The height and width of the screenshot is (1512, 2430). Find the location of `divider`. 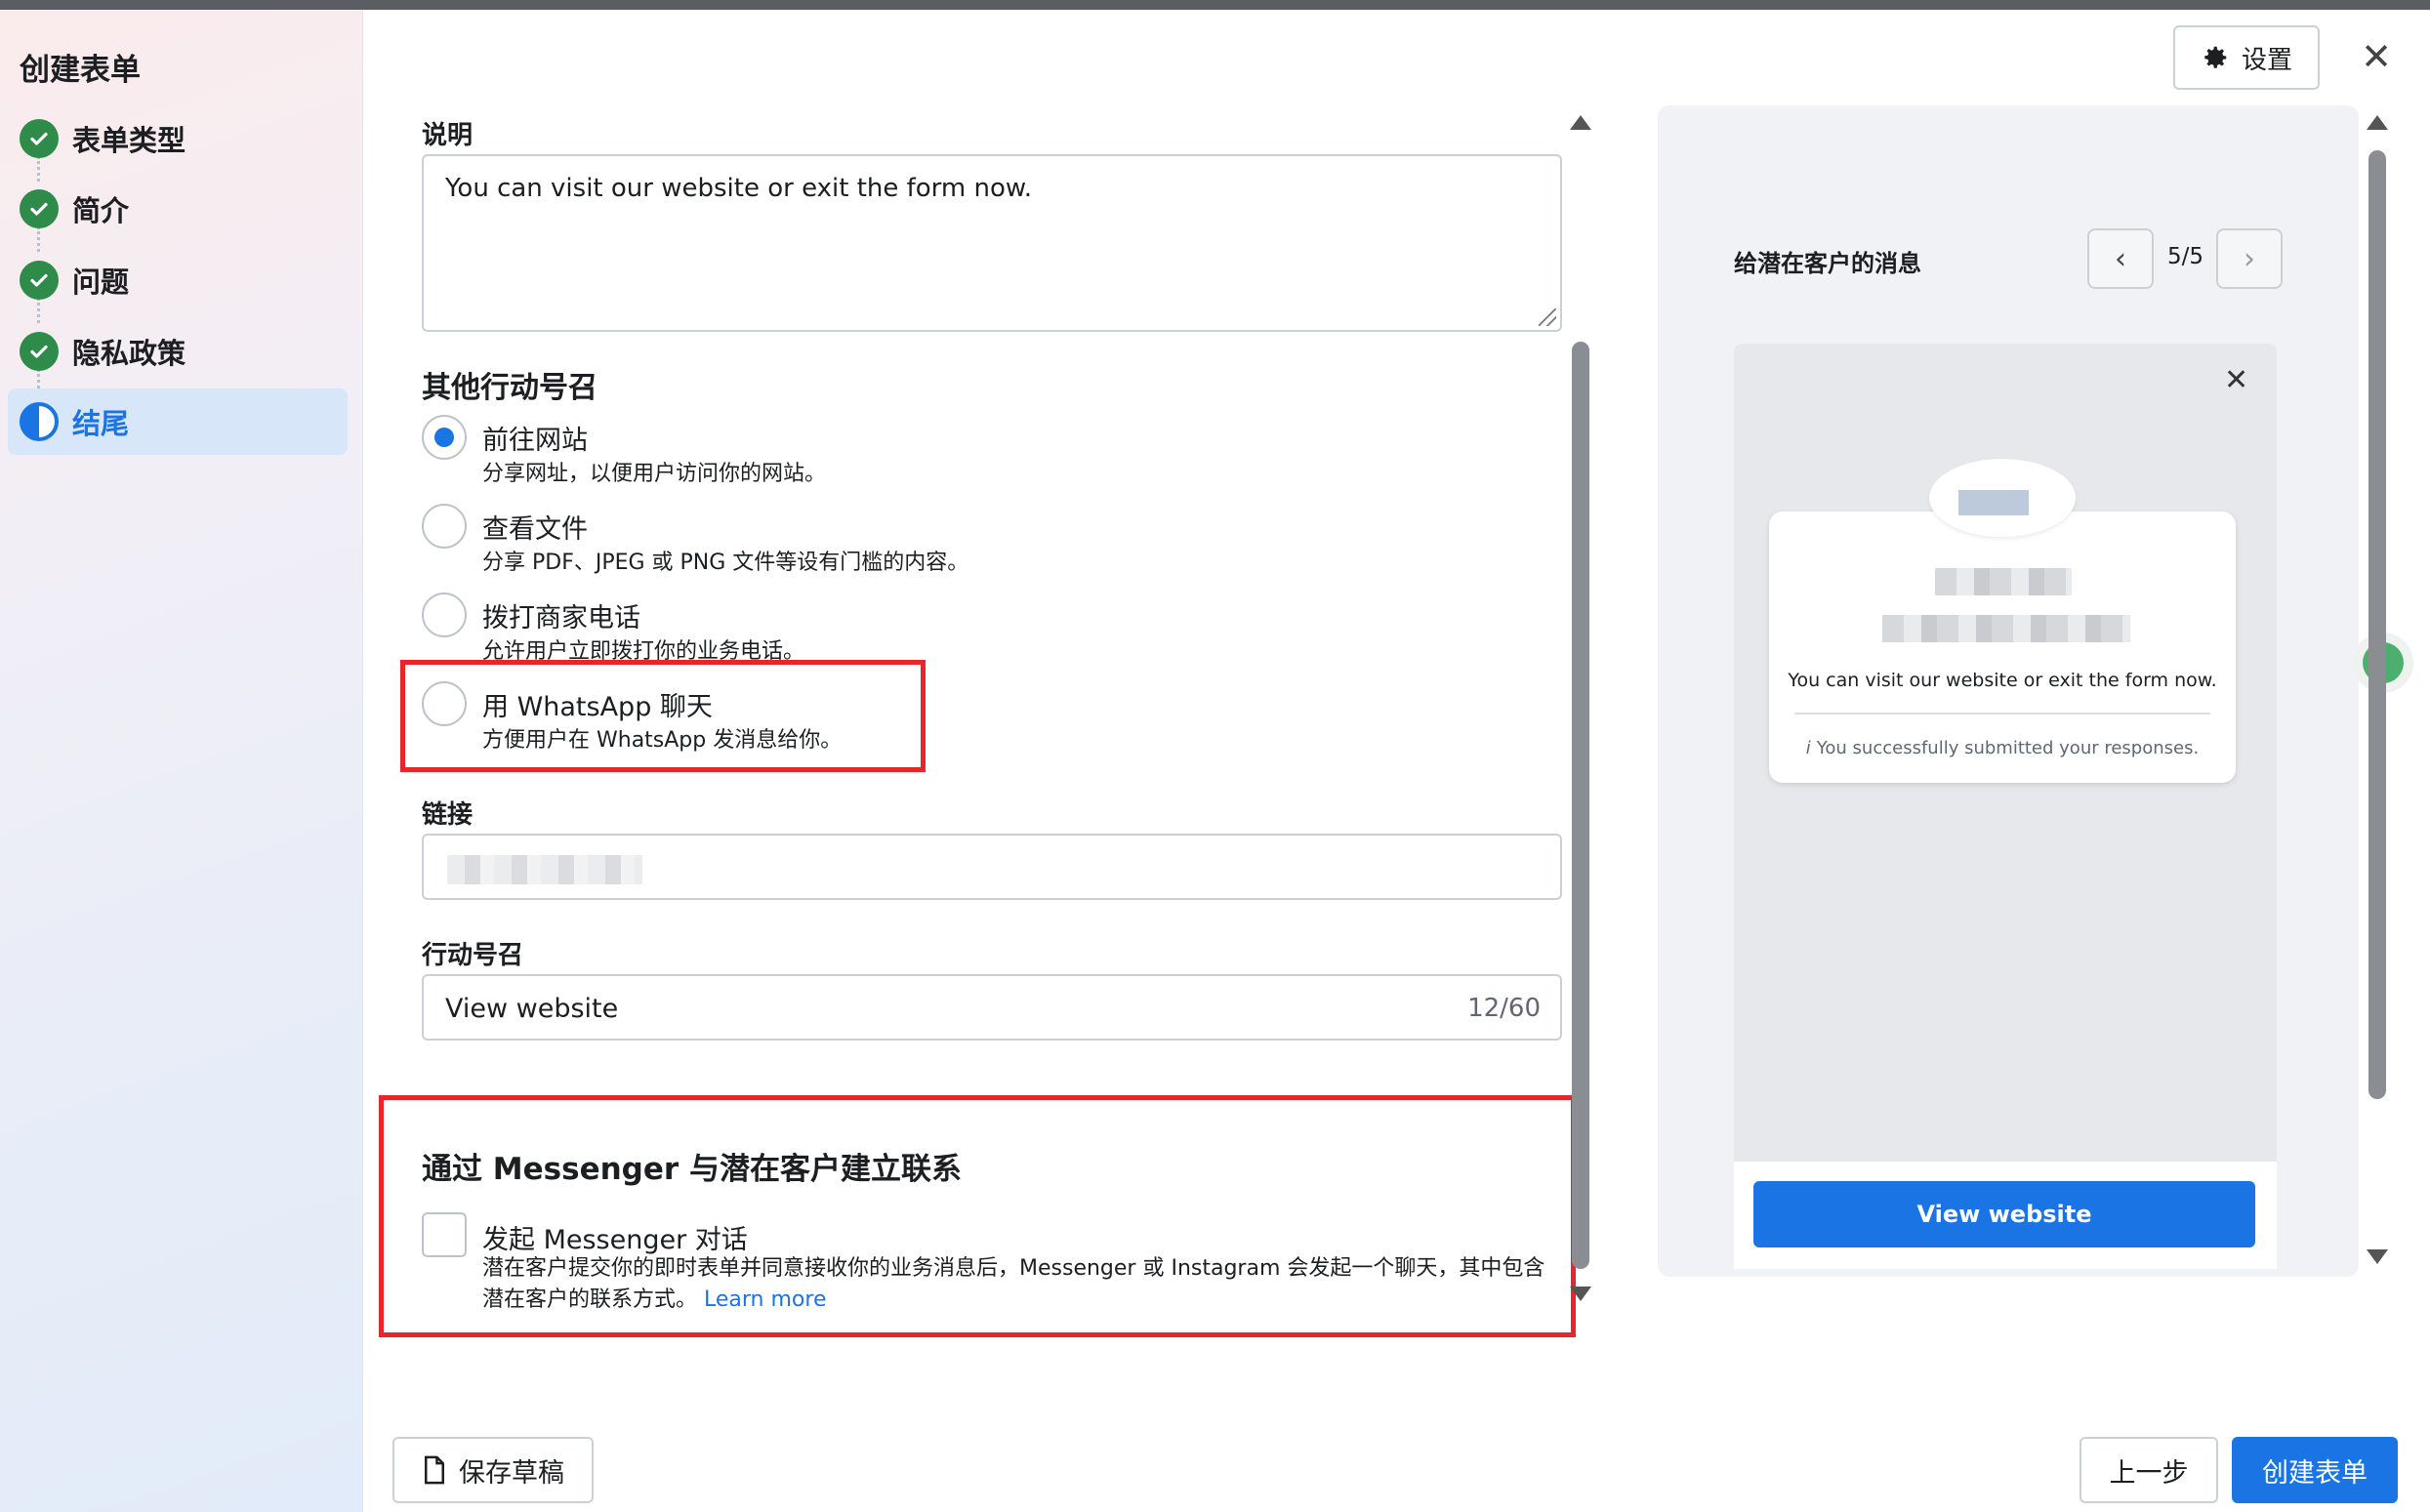

divider is located at coordinates (2002, 714).